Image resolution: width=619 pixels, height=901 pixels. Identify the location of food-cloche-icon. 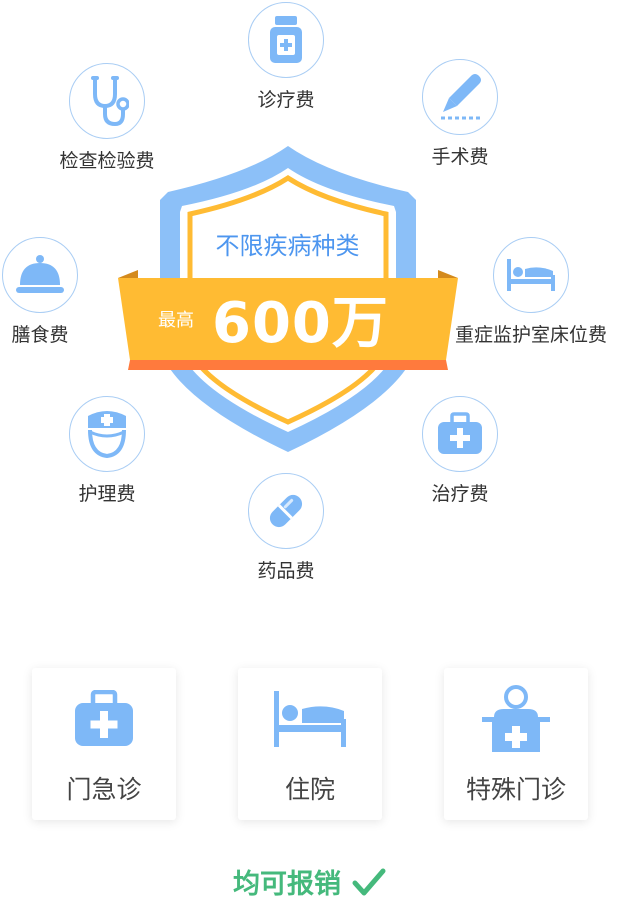
(40, 275).